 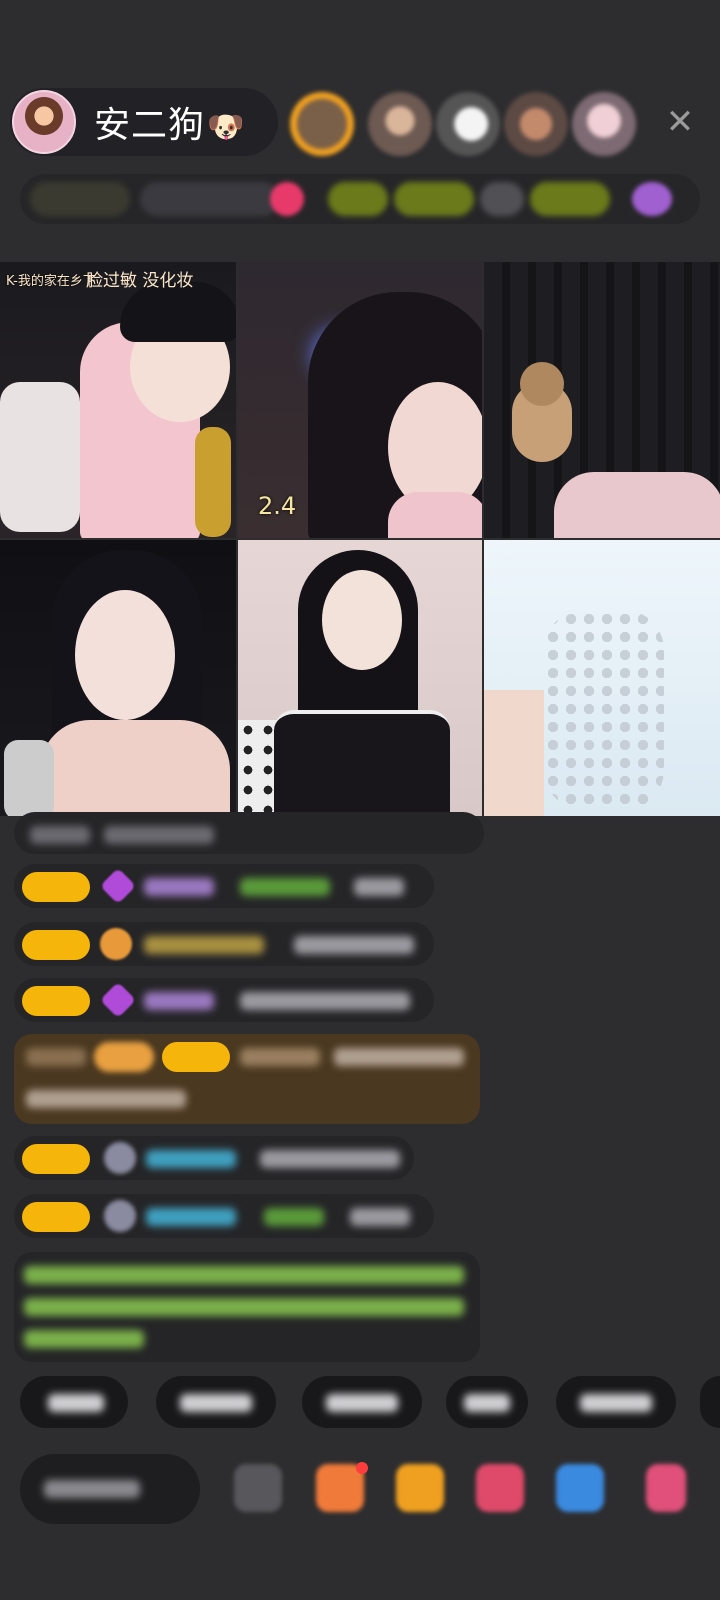 I want to click on guest-arm, so click(x=514, y=753).